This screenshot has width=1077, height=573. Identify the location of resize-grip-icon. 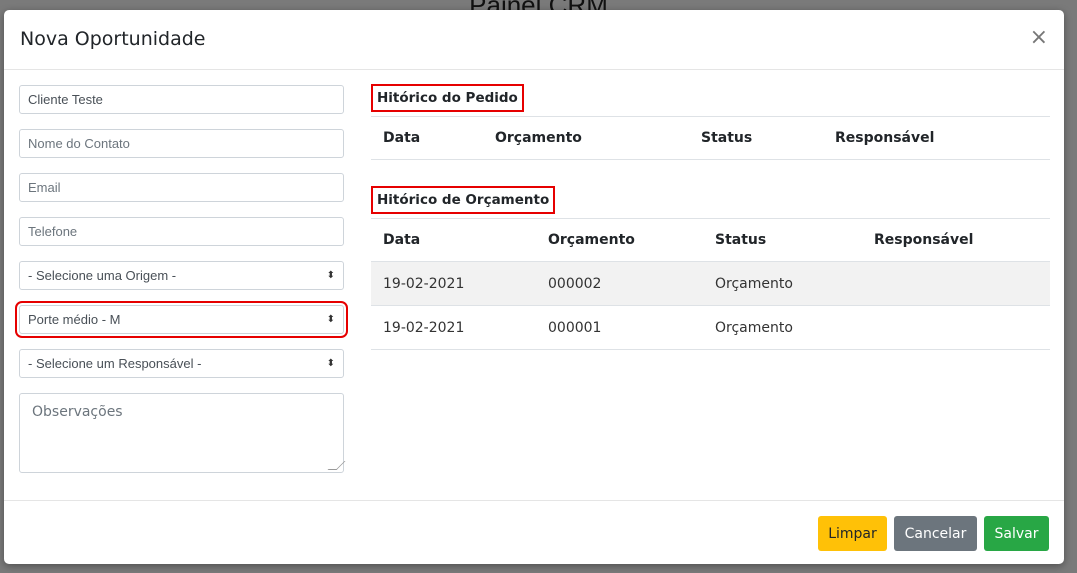
(336, 465).